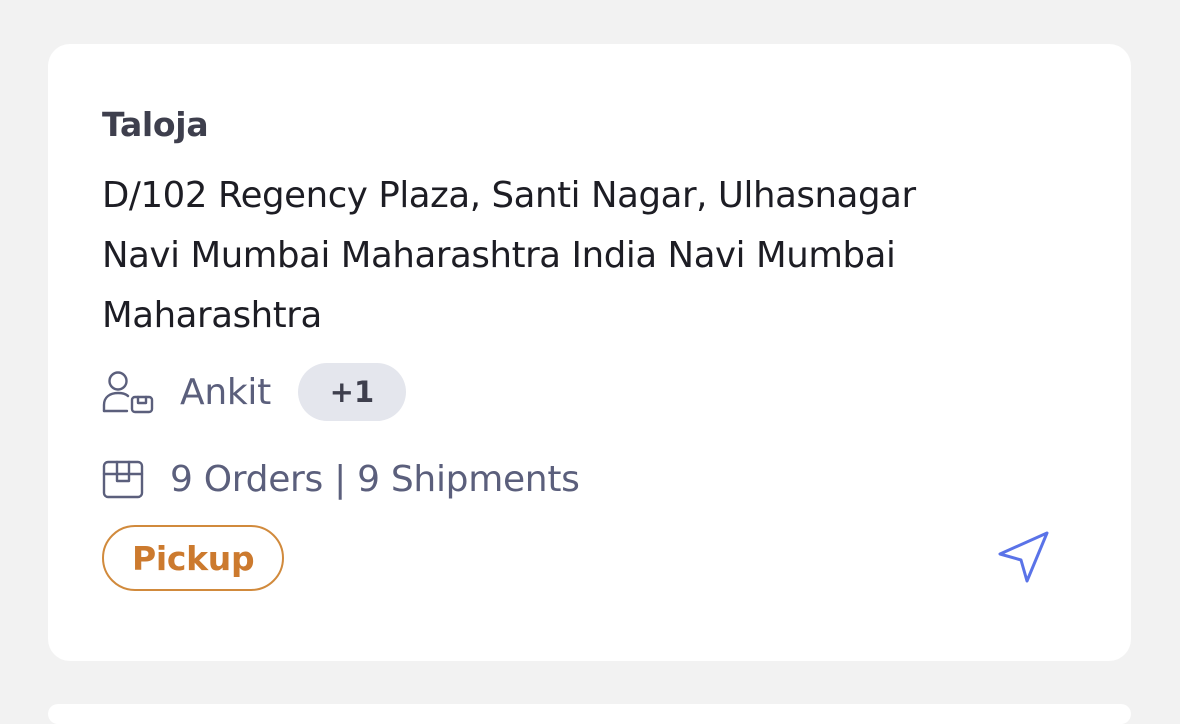 Image resolution: width=1180 pixels, height=724 pixels. What do you see at coordinates (123, 479) in the screenshot?
I see `package-icon` at bounding box center [123, 479].